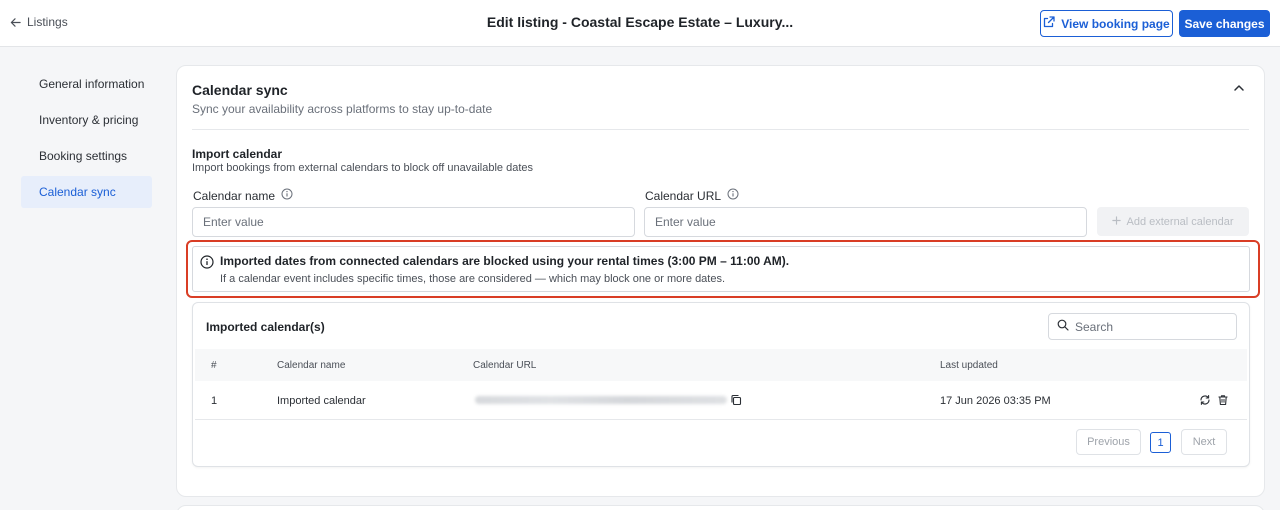 The height and width of the screenshot is (510, 1280). I want to click on view-booking-page-button: View booking page, so click(1106, 23).